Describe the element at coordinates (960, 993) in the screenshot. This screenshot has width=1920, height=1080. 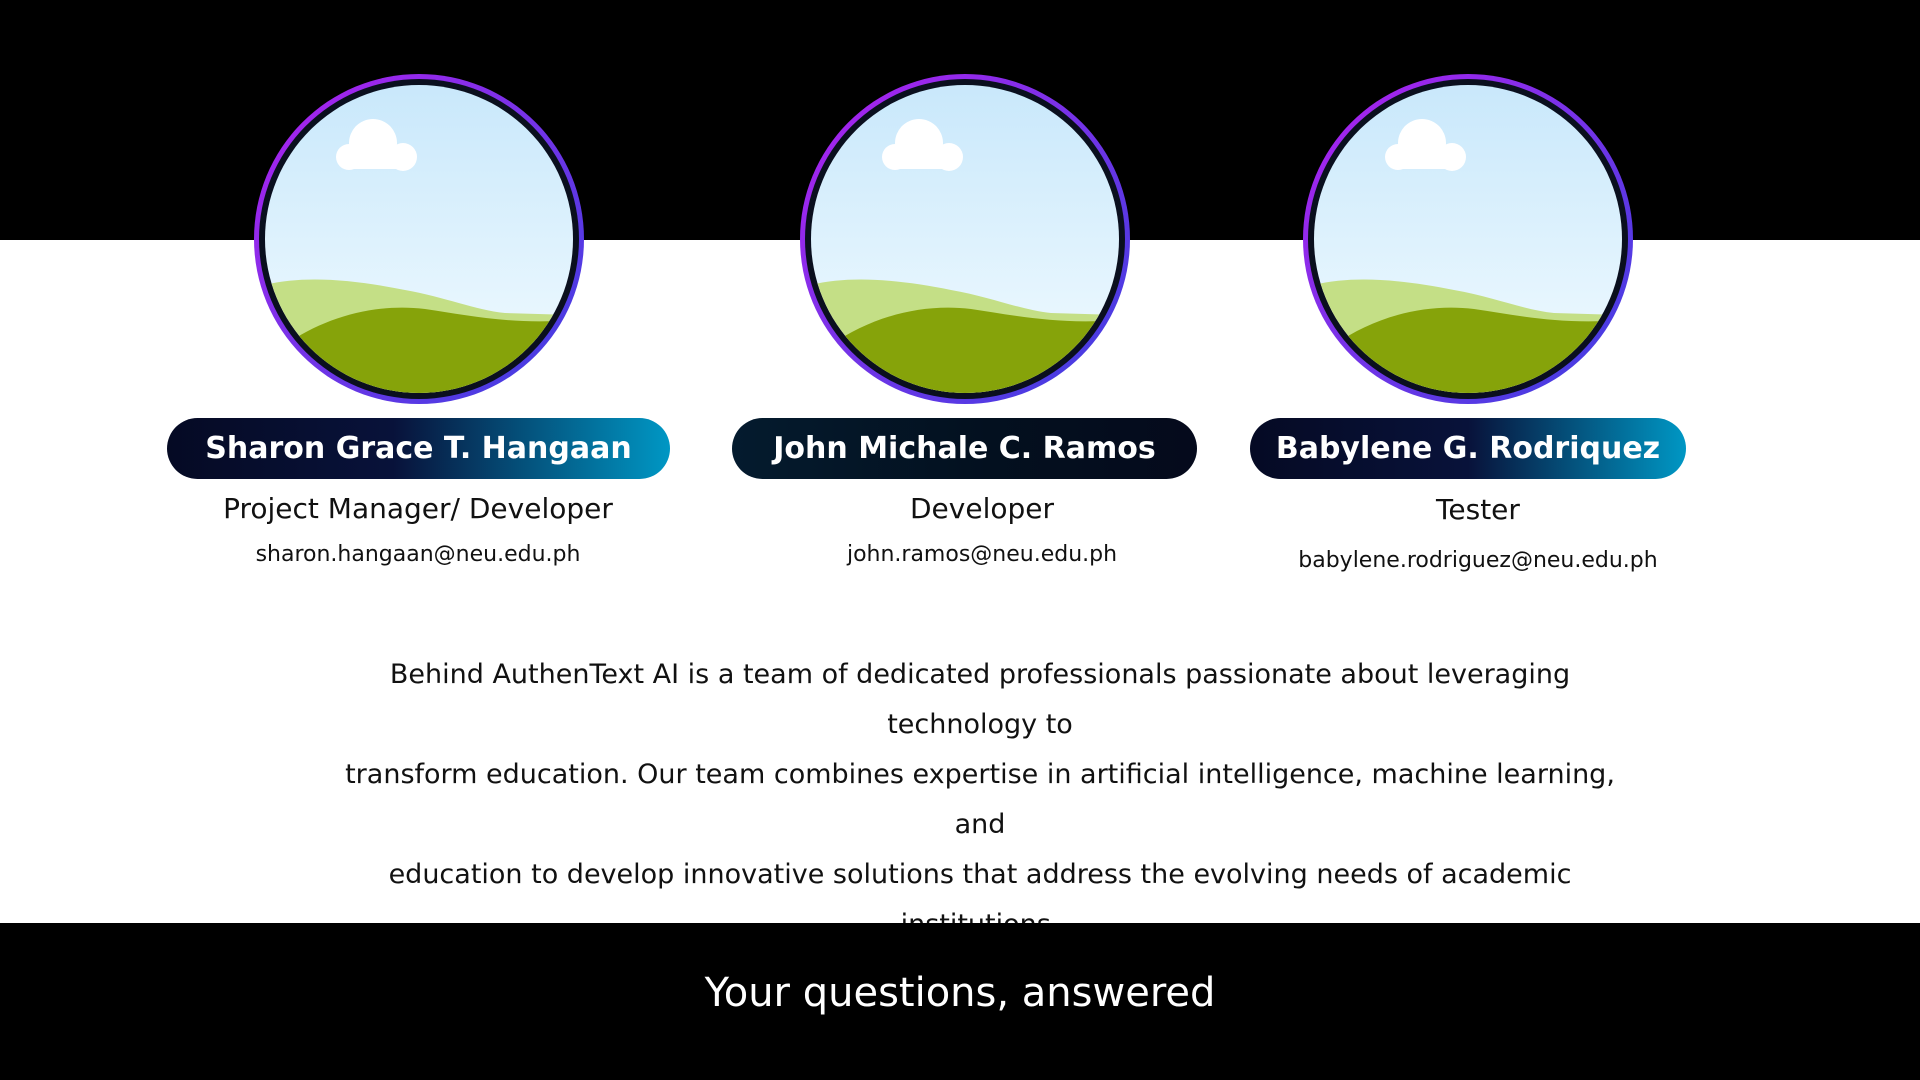
I see `footer-title: Your questions, answered` at that location.